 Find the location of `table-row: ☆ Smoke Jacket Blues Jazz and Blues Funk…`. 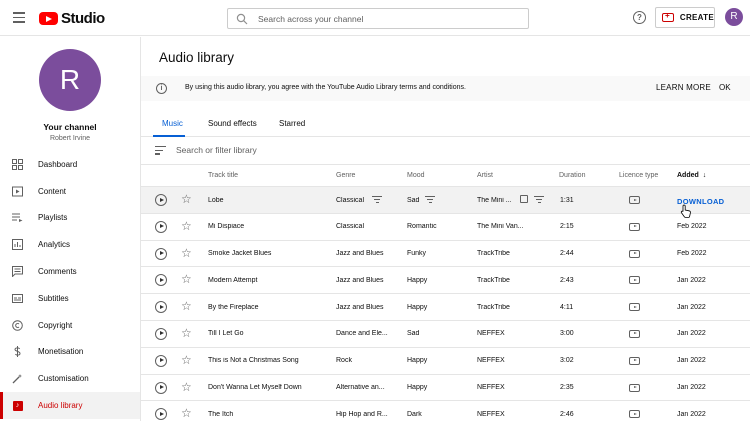

table-row: ☆ Smoke Jacket Blues Jazz and Blues Funk… is located at coordinates (445, 254).